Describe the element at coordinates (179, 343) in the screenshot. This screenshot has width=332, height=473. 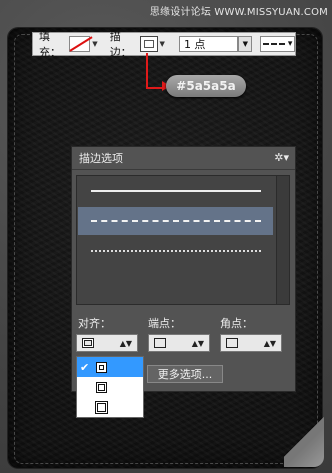
I see `caps-select: ▲▼` at that location.